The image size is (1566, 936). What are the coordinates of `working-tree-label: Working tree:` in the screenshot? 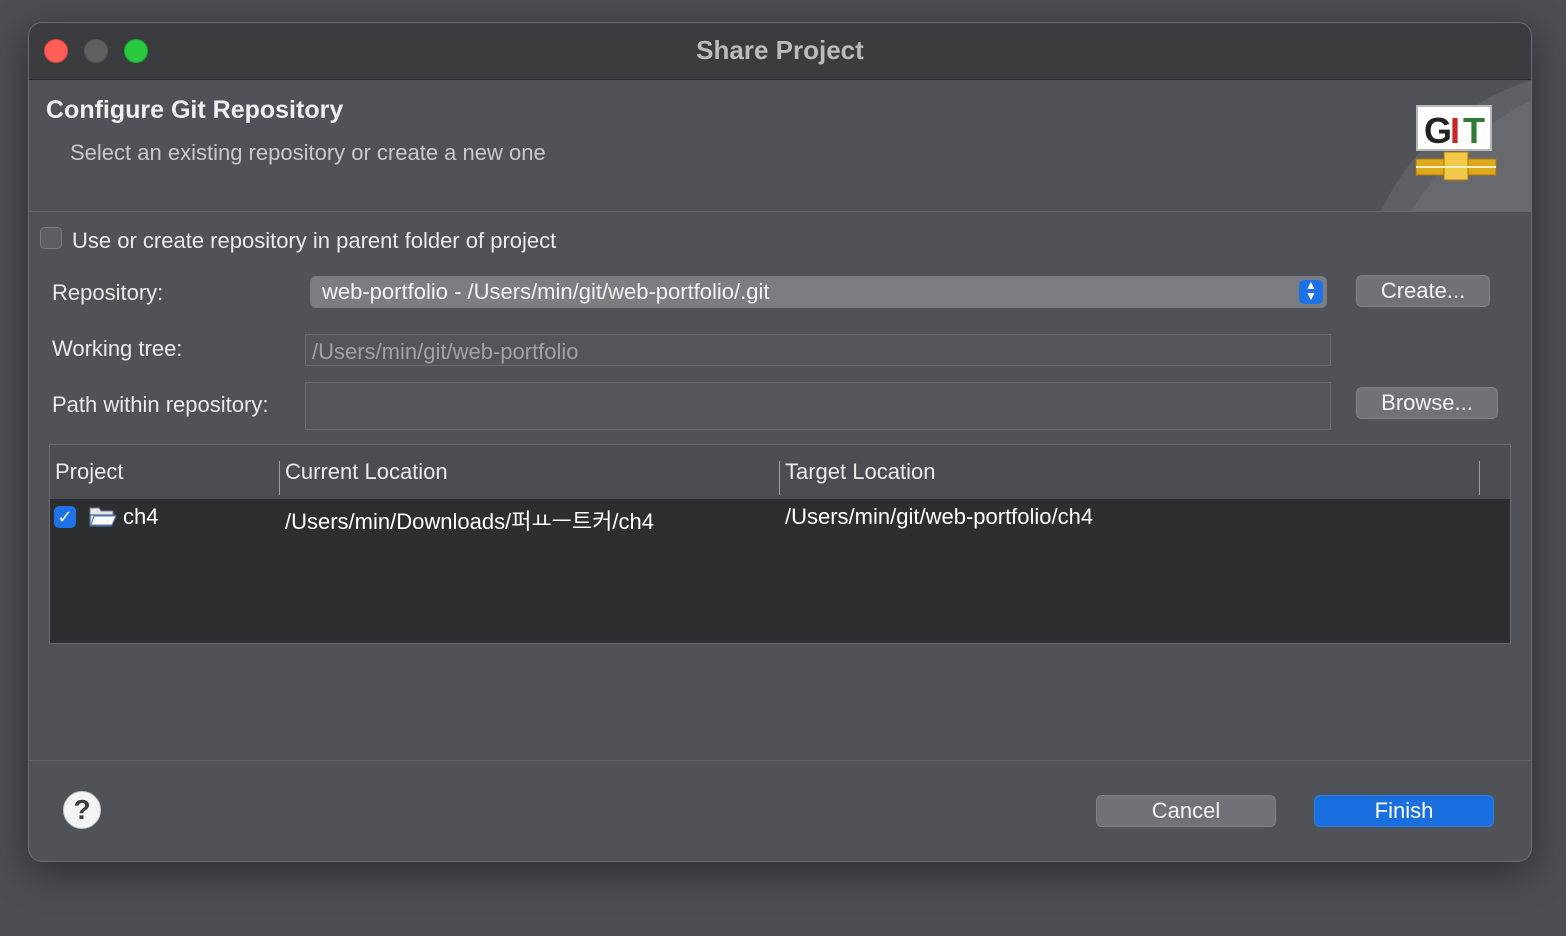 It's located at (117, 348).